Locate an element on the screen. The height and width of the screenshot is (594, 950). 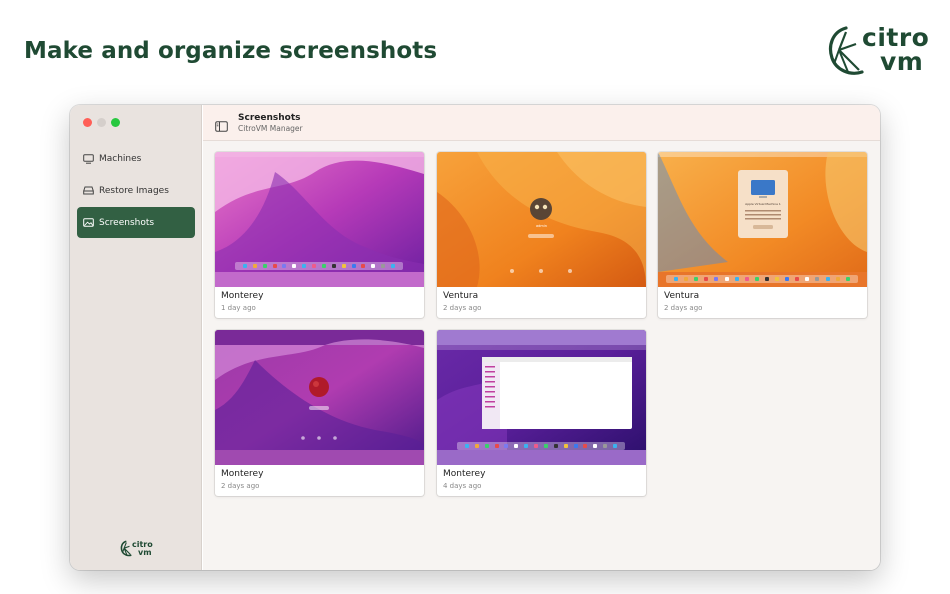
sidebar-nav: Machines Restore Images Screenshots is located at coordinates (136, 191).